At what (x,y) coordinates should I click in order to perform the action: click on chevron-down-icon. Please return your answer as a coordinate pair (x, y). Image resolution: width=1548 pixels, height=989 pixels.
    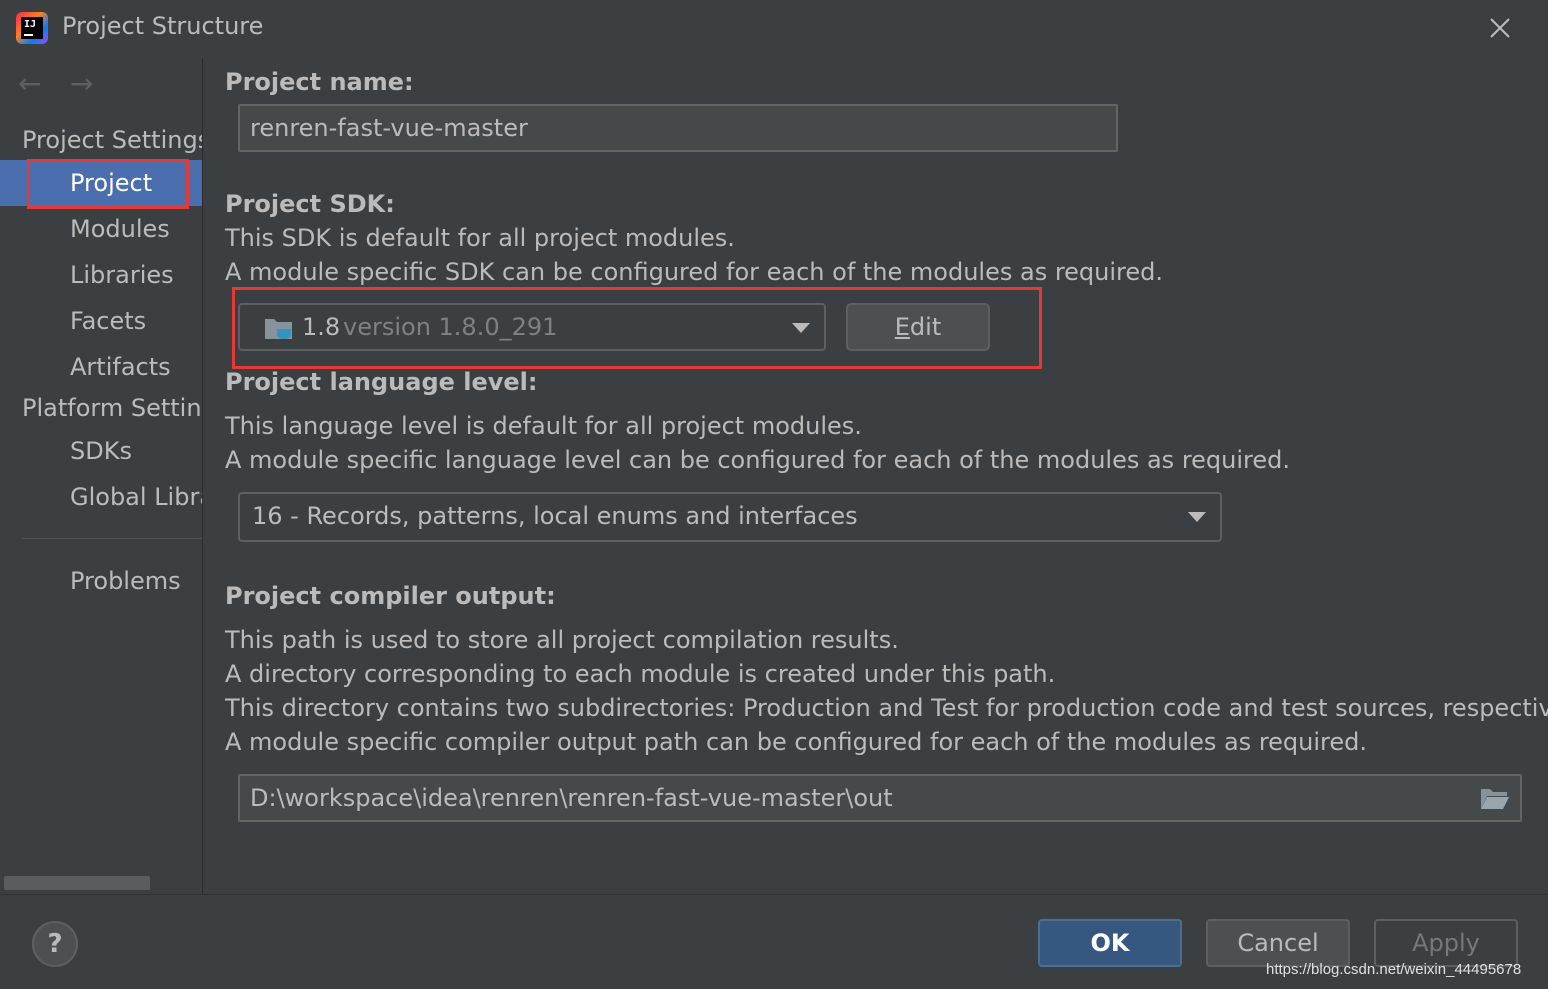
    Looking at the image, I should click on (1197, 517).